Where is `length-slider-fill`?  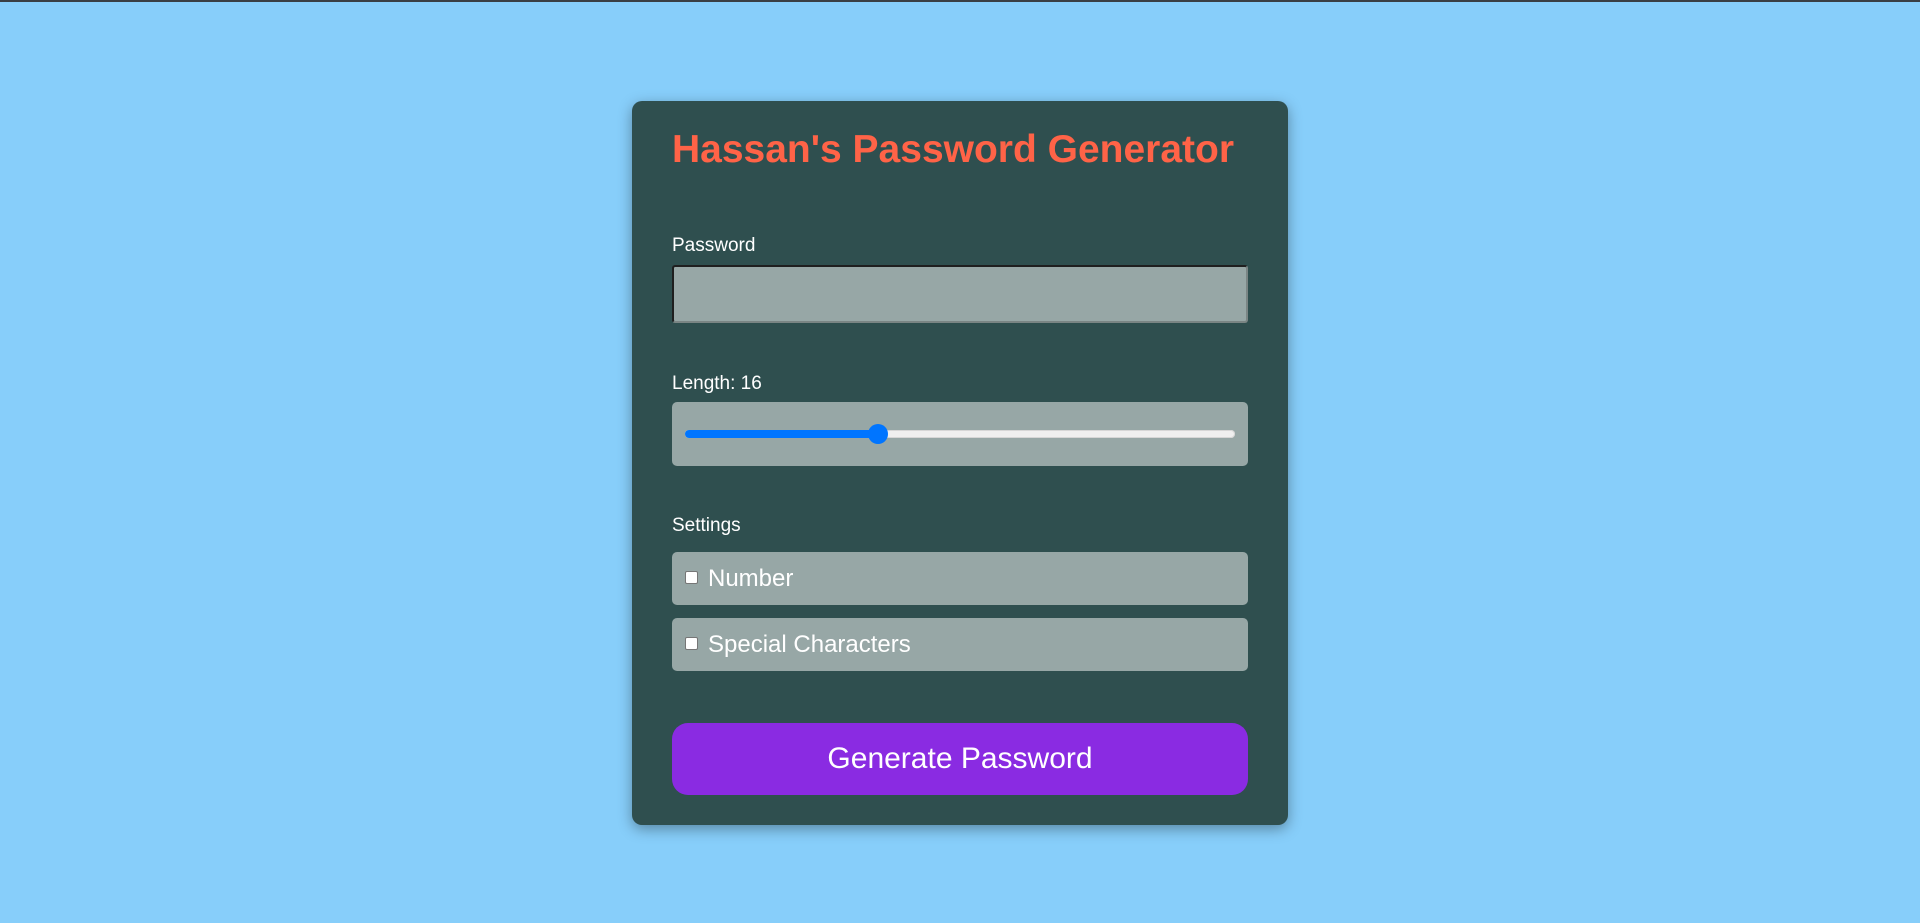
length-slider-fill is located at coordinates (781, 434).